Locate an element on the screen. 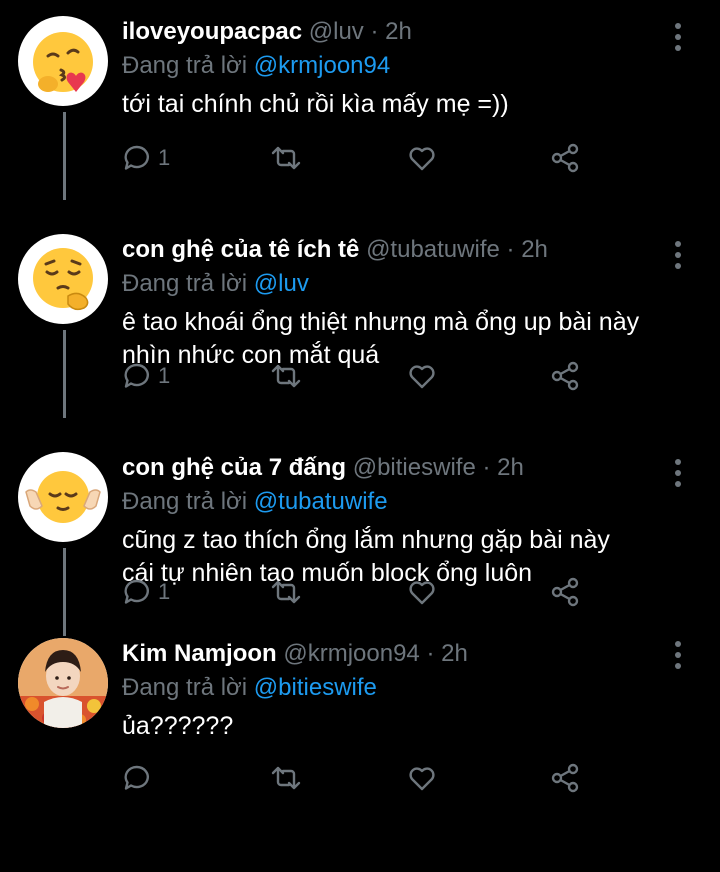 The image size is (720, 872). person-photo-icon is located at coordinates (63, 683).